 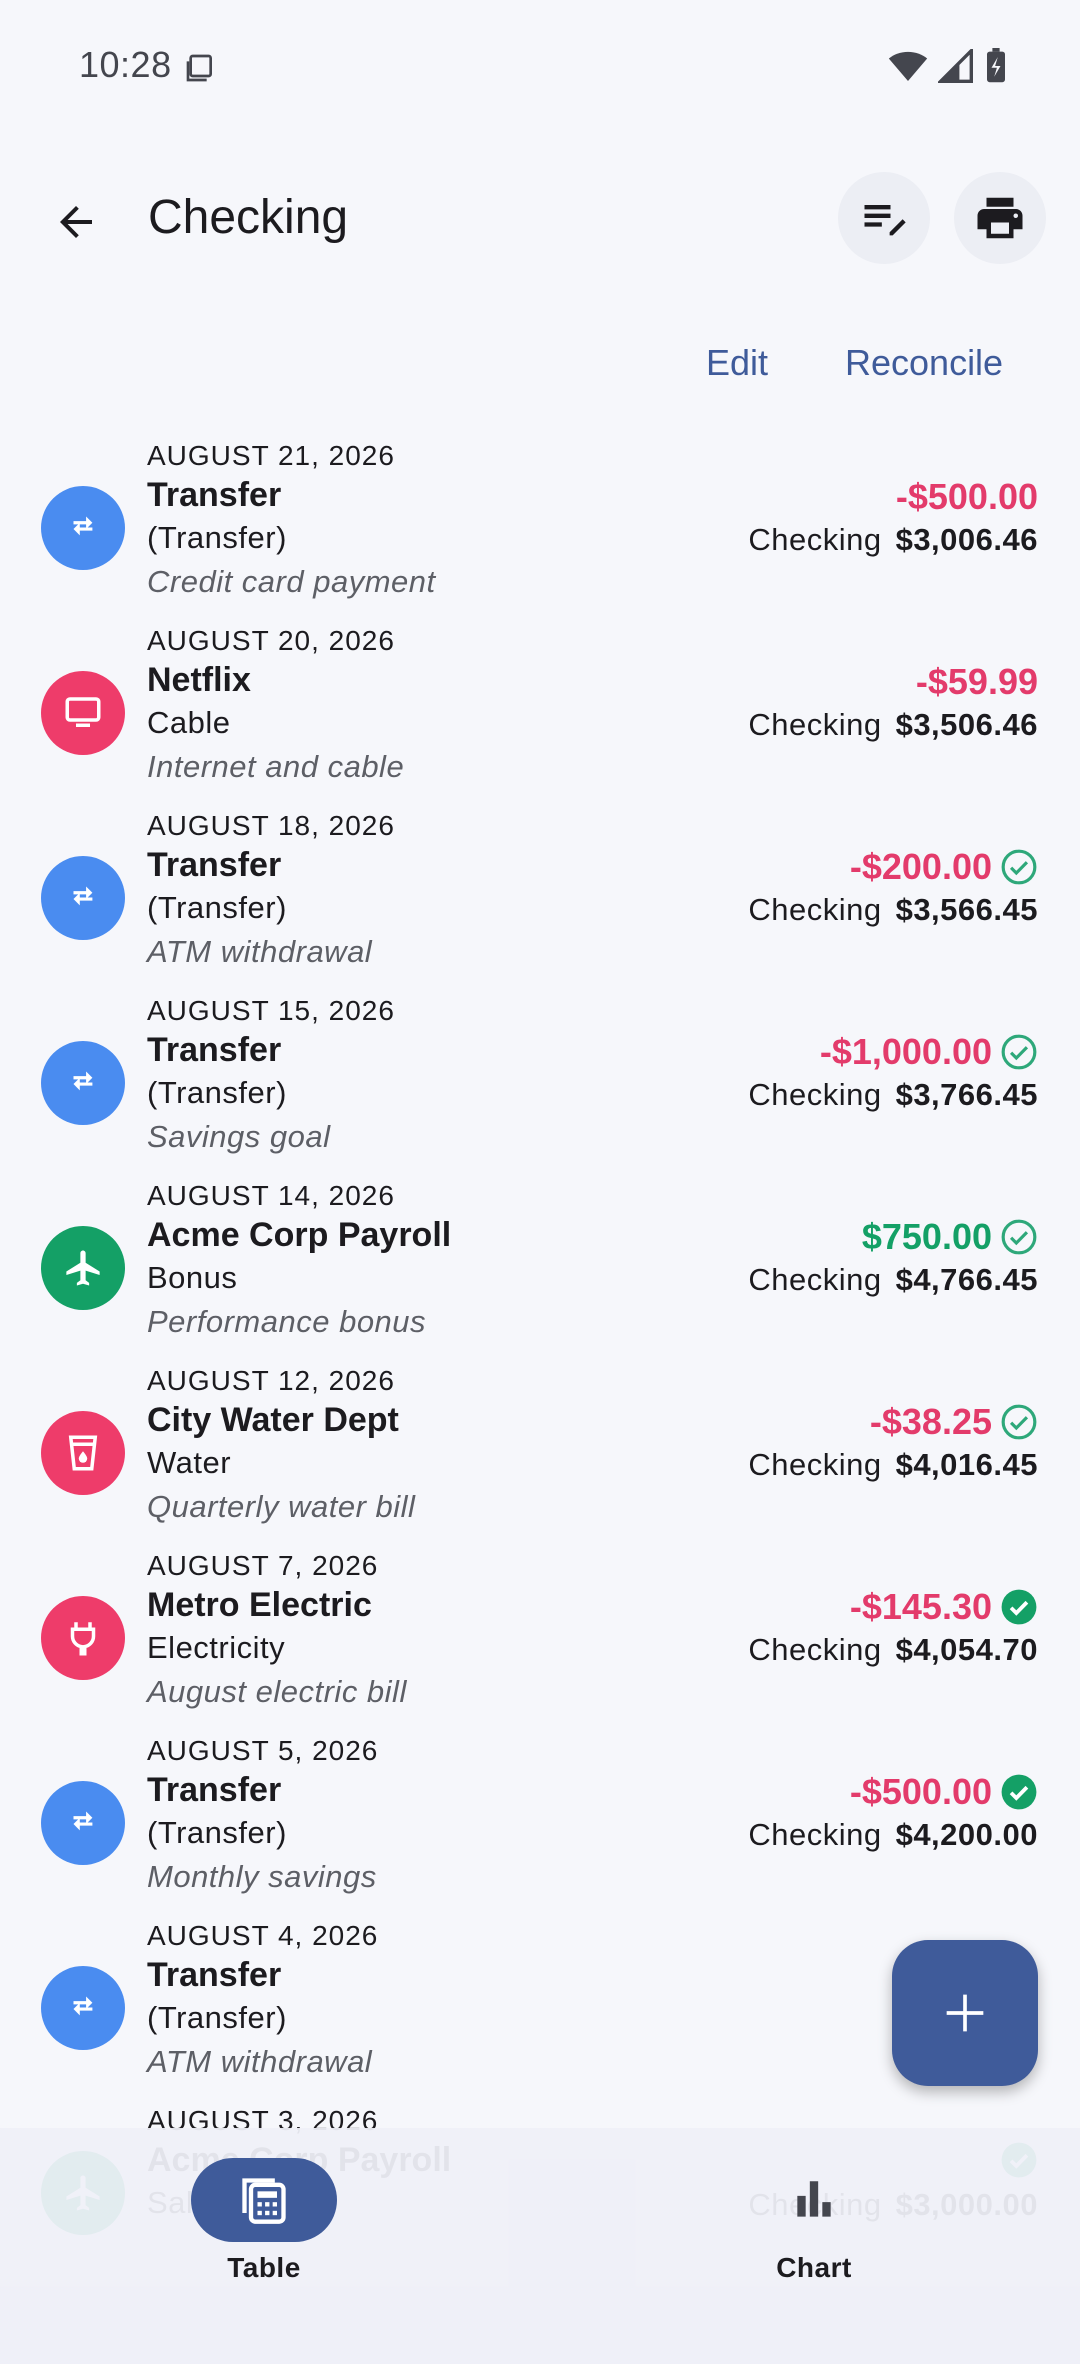 What do you see at coordinates (271, 640) in the screenshot?
I see `transaction-date: AUGUST 20, 2026` at bounding box center [271, 640].